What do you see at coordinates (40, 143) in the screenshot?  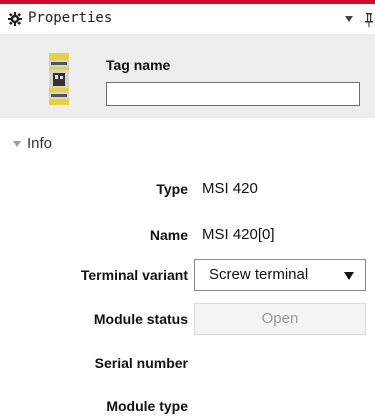 I see `info-section-label: Info` at bounding box center [40, 143].